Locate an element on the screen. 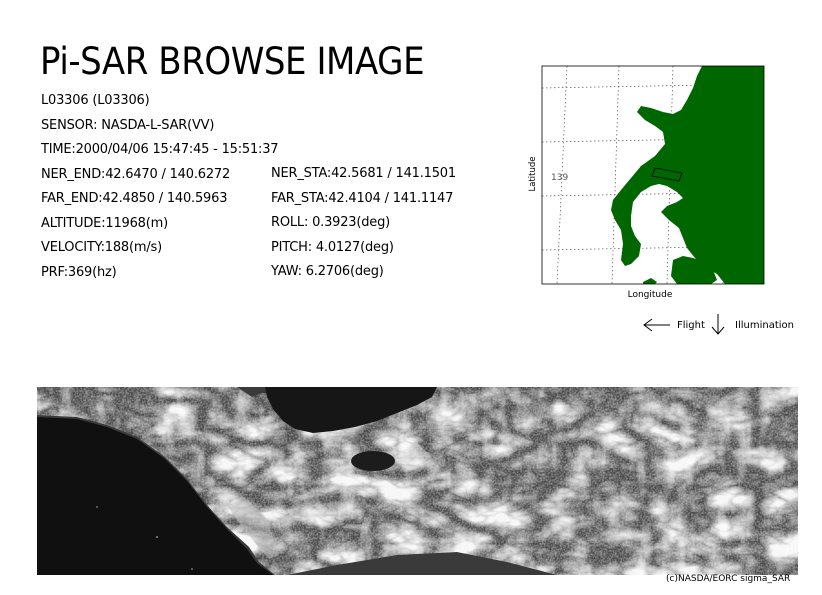 The width and height of the screenshot is (822, 595). yaw-info: YAW: 6.2706(deg) is located at coordinates (327, 271).